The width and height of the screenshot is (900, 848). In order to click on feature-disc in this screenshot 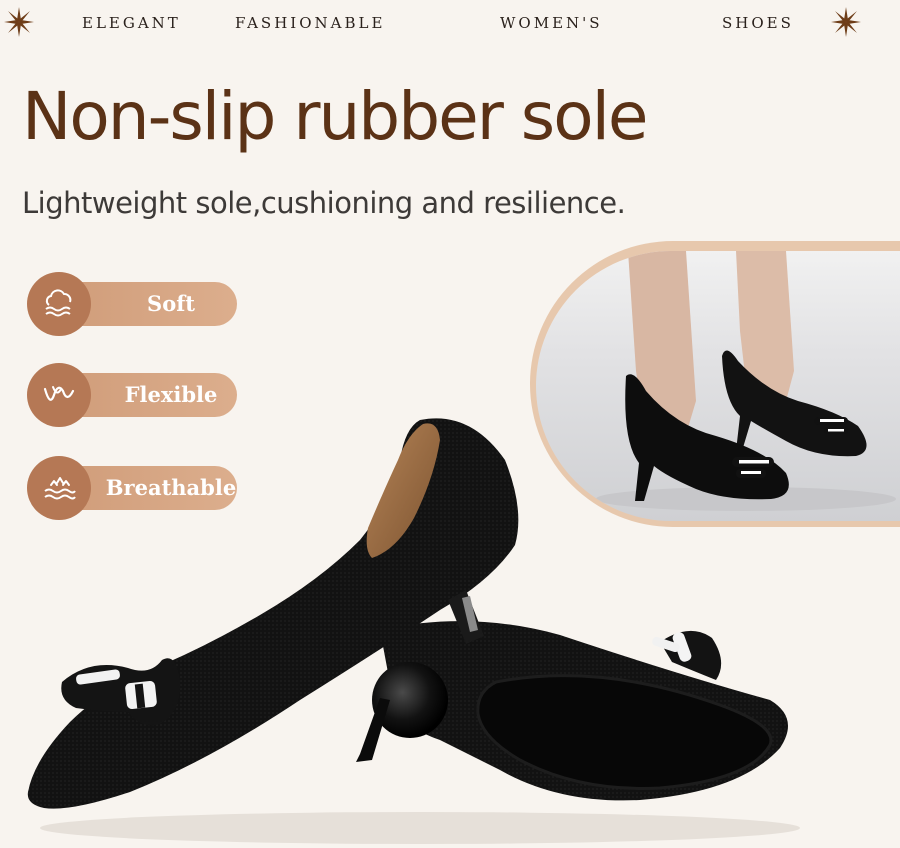, I will do `click(59, 304)`.